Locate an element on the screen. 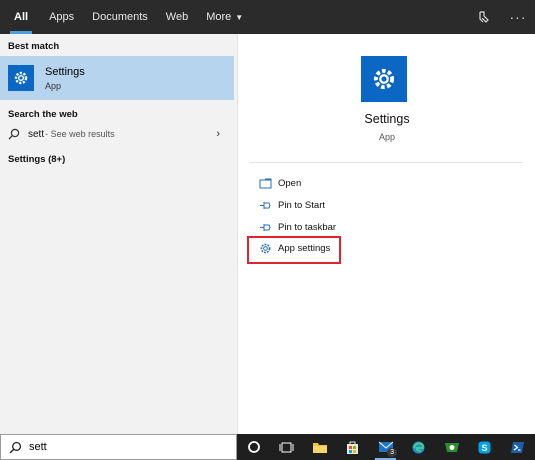  best-match-name: Settings is located at coordinates (65, 71).